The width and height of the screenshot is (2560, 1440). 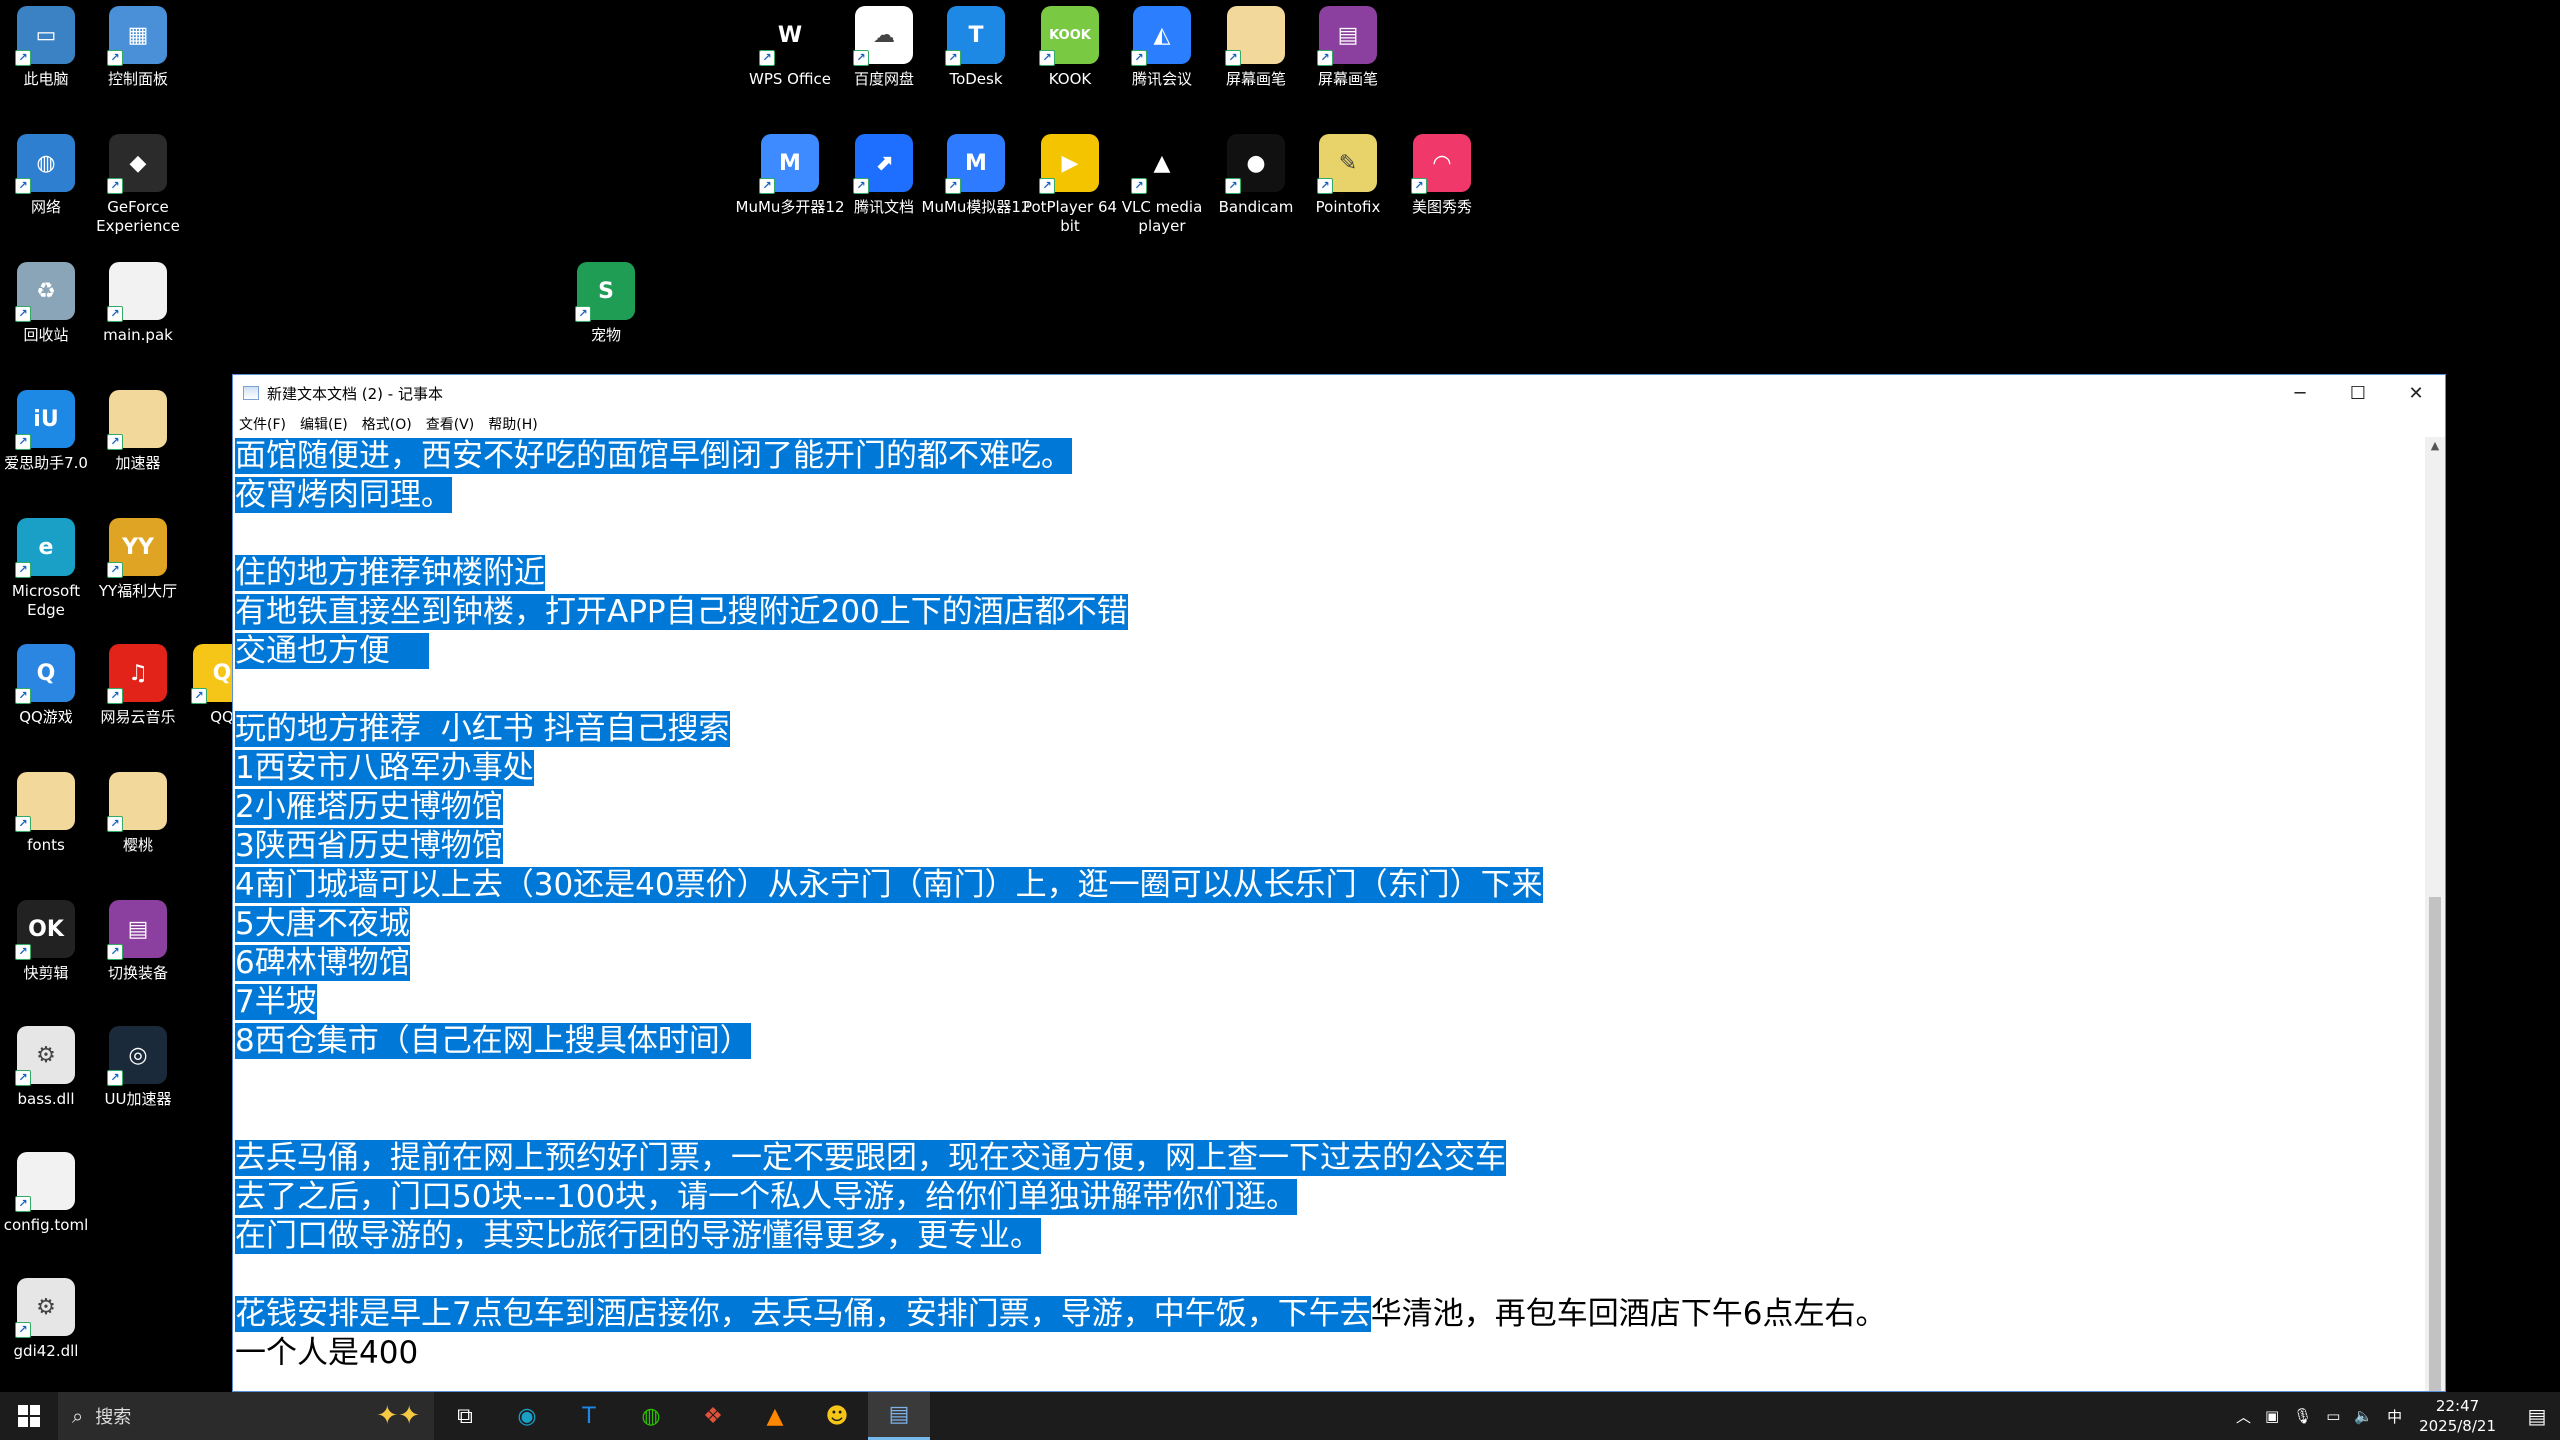 What do you see at coordinates (899, 1416) in the screenshot?
I see `notepad-icon: ▤` at bounding box center [899, 1416].